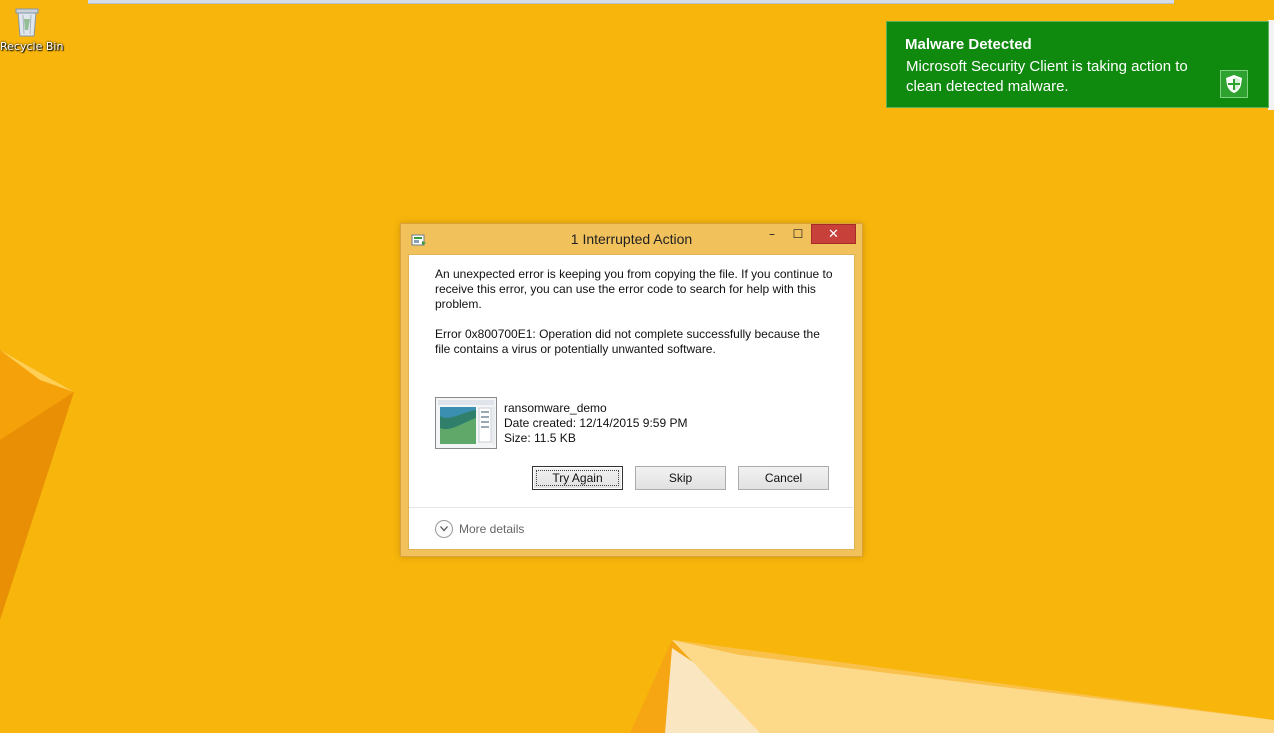 The width and height of the screenshot is (1274, 733). I want to click on recycle-bin-label: Recycle Bin, so click(32, 46).